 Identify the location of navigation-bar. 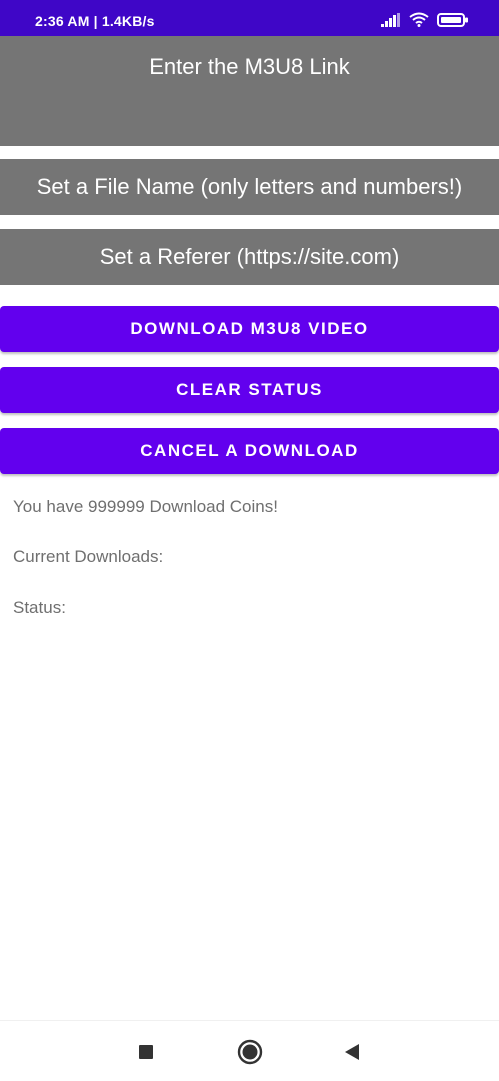
(249, 1050).